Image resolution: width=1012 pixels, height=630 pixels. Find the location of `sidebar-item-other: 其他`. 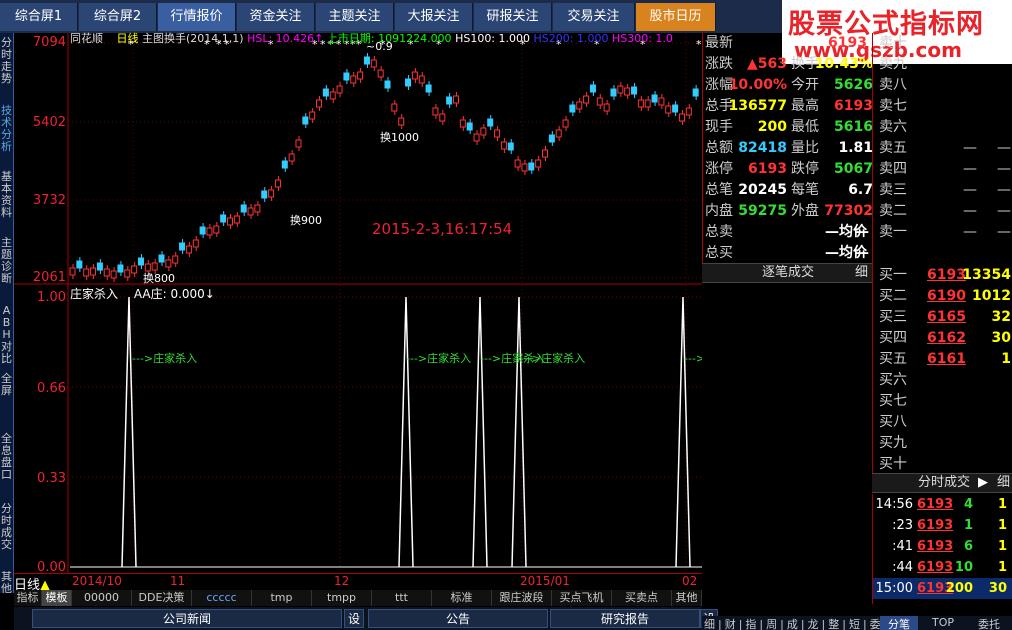

sidebar-item-other: 其他 is located at coordinates (6, 583).